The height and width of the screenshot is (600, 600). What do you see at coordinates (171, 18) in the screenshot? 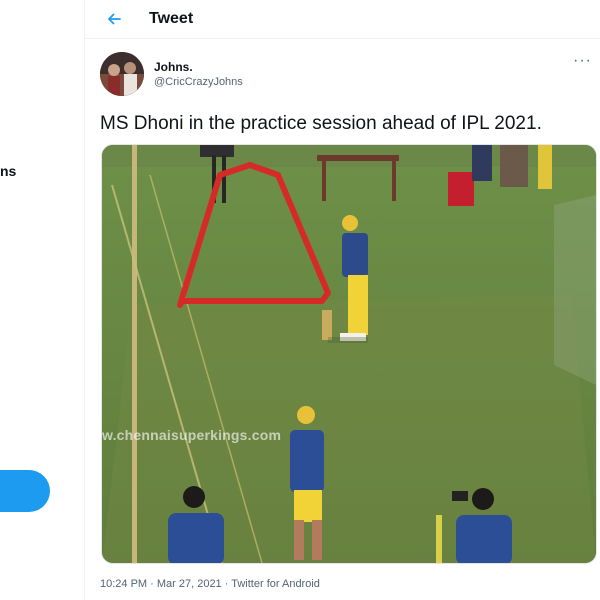
I see `page-title: Tweet` at bounding box center [171, 18].